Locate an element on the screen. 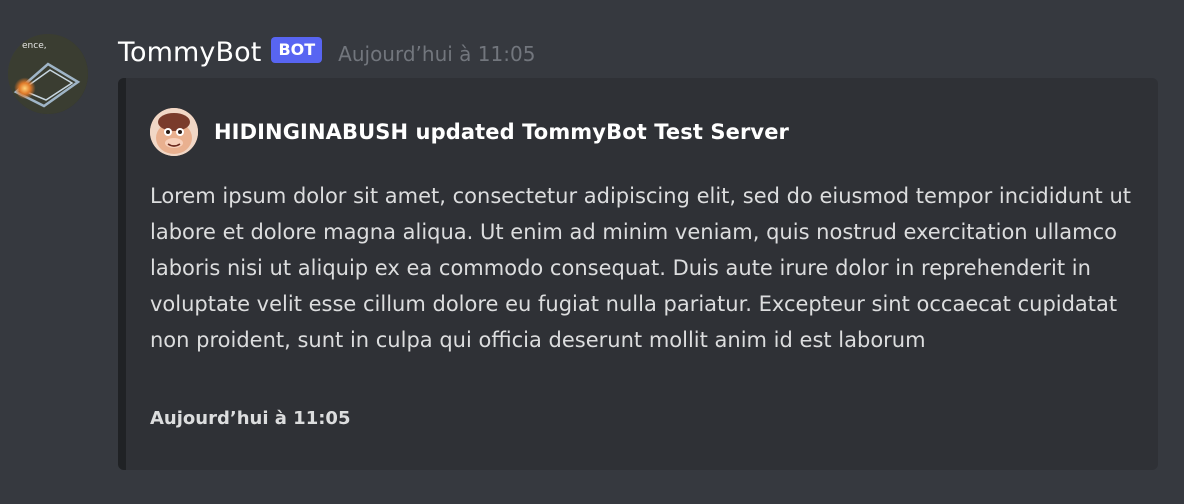 This screenshot has width=1184, height=504. message-timestamp: Aujourd’hui à 11:05 is located at coordinates (437, 54).